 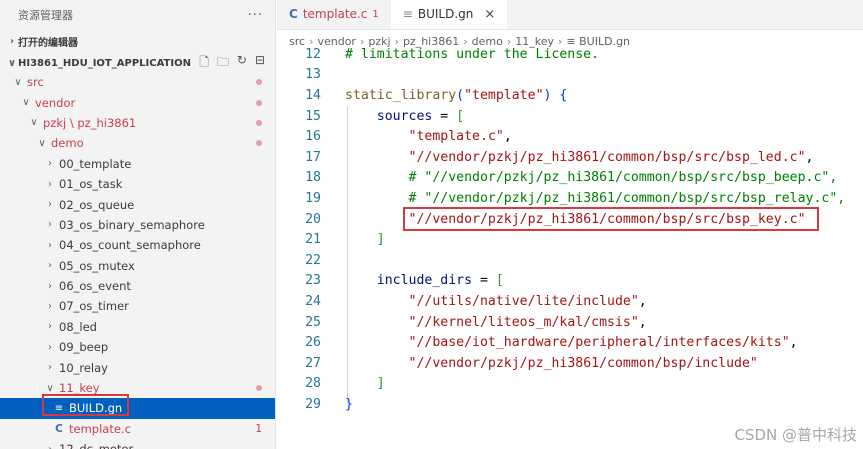 I want to click on refresh-icon: ↻, so click(x=242, y=63).